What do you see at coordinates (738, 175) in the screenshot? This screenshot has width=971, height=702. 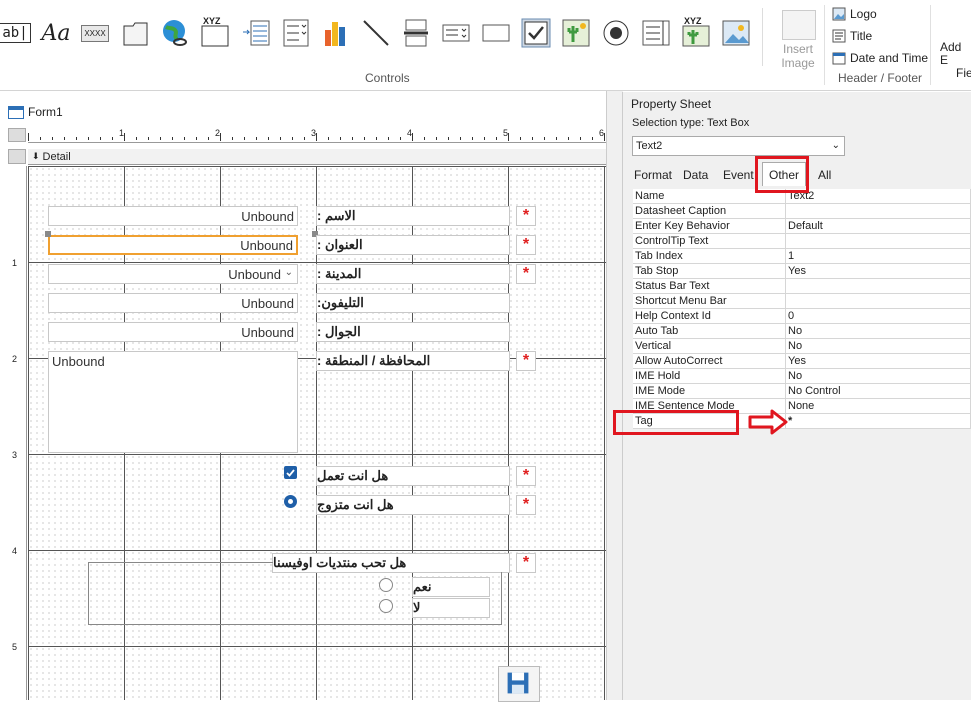 I see `tab-event: Event` at bounding box center [738, 175].